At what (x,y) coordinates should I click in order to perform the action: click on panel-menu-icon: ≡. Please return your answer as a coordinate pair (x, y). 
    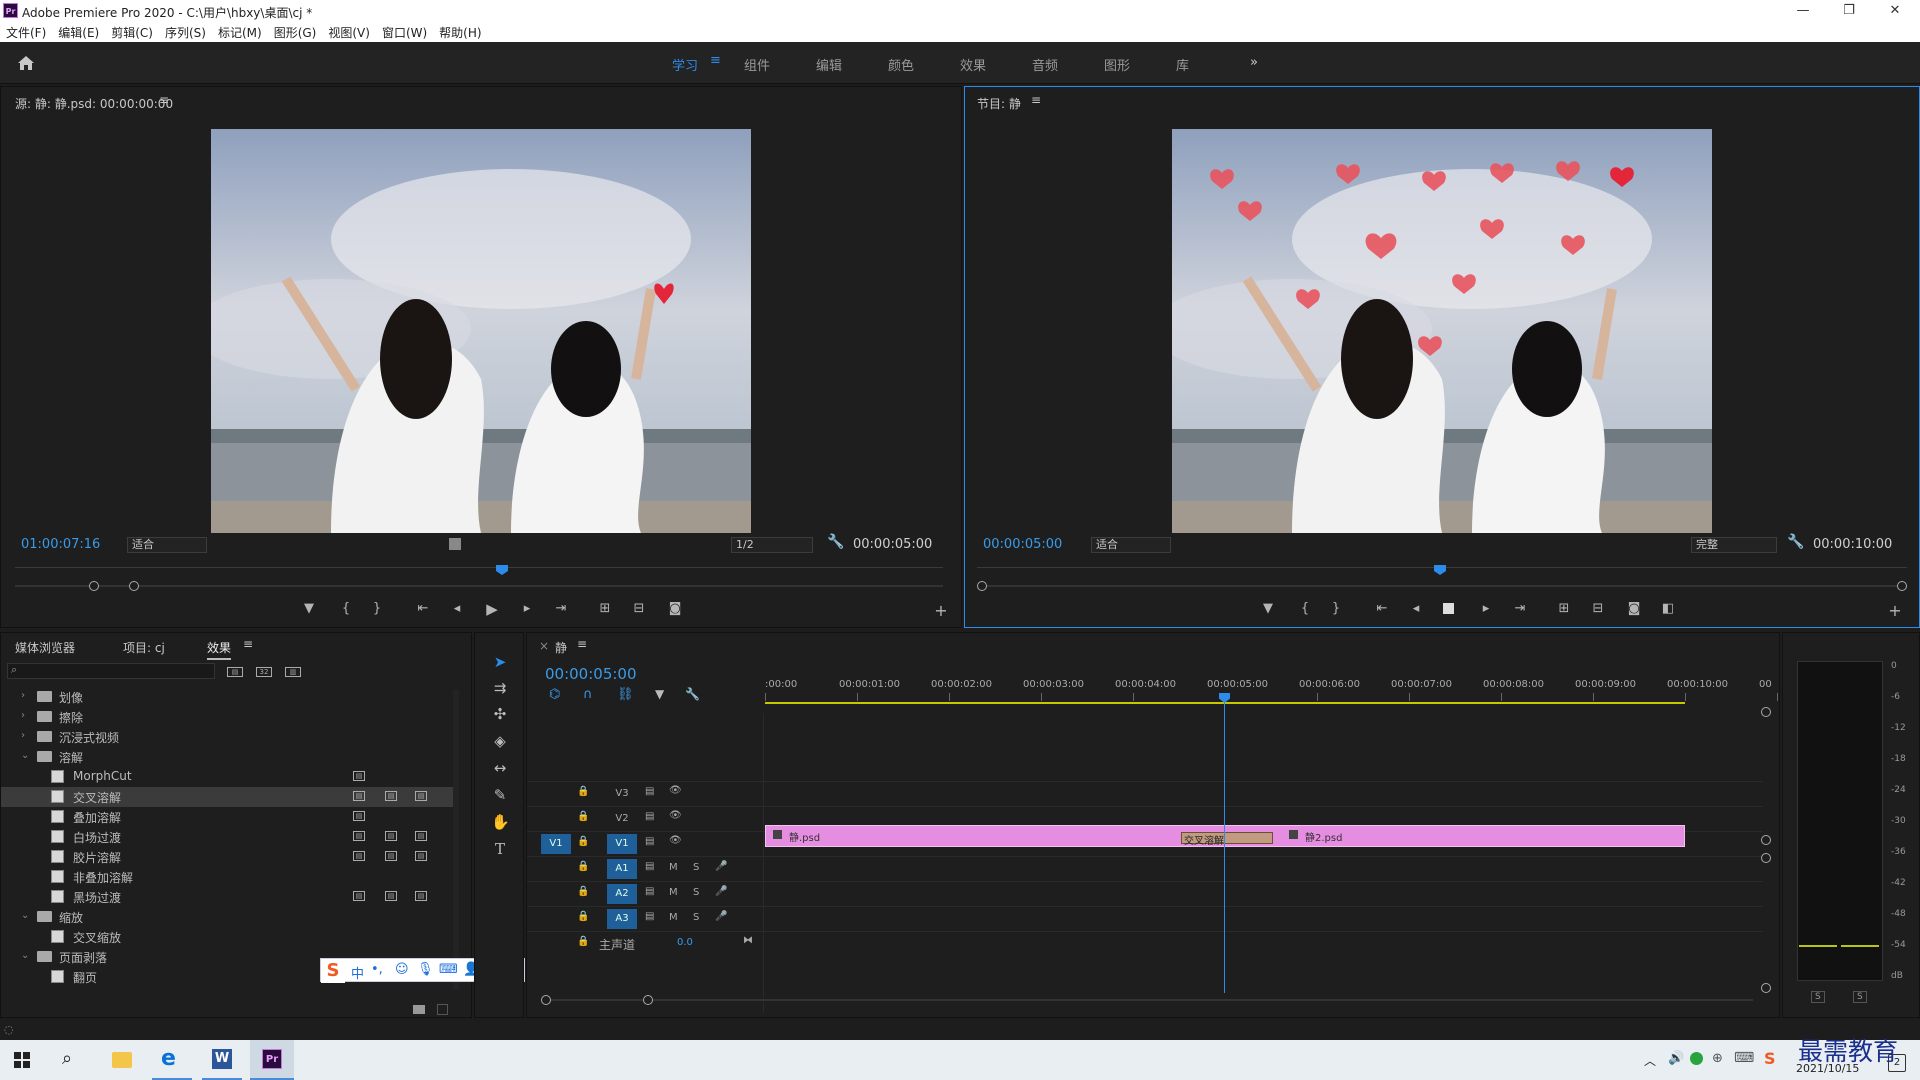
    Looking at the image, I should click on (248, 644).